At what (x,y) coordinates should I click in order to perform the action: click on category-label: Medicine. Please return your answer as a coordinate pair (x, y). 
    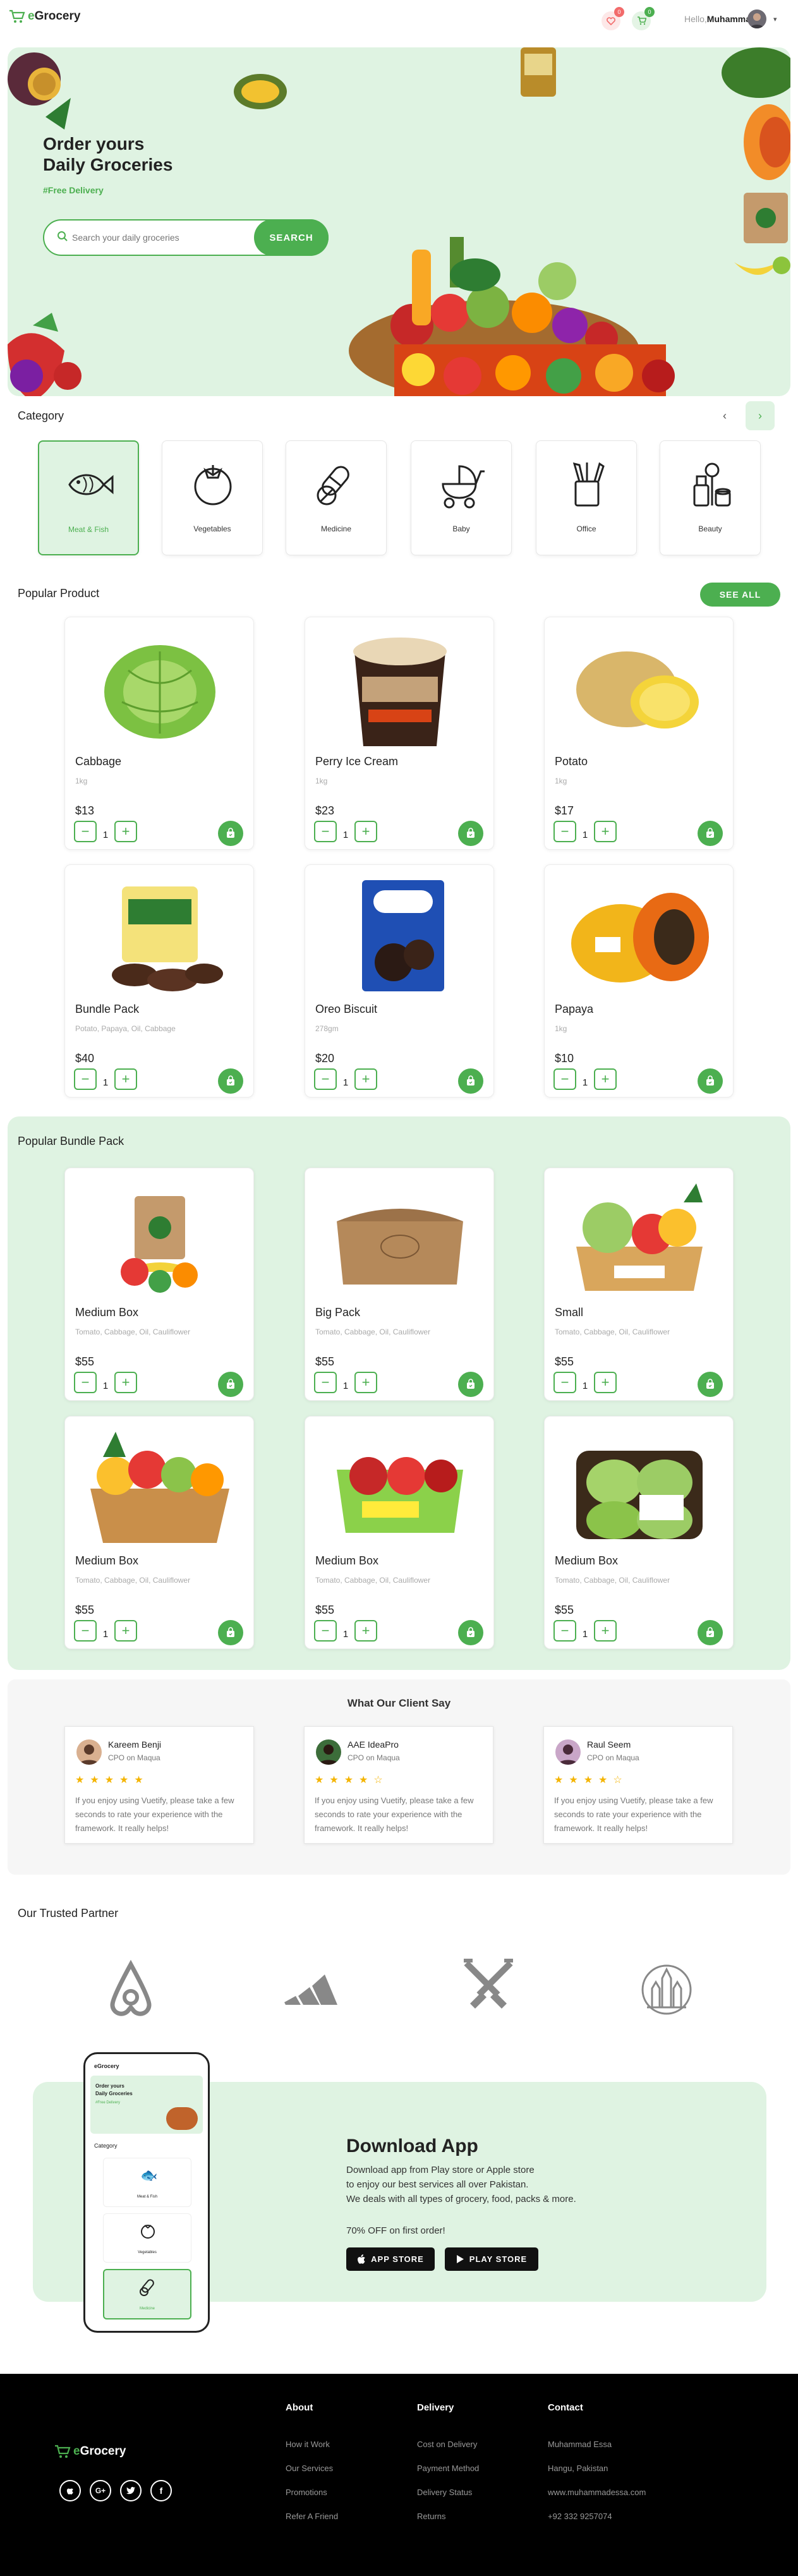
    Looking at the image, I should click on (336, 528).